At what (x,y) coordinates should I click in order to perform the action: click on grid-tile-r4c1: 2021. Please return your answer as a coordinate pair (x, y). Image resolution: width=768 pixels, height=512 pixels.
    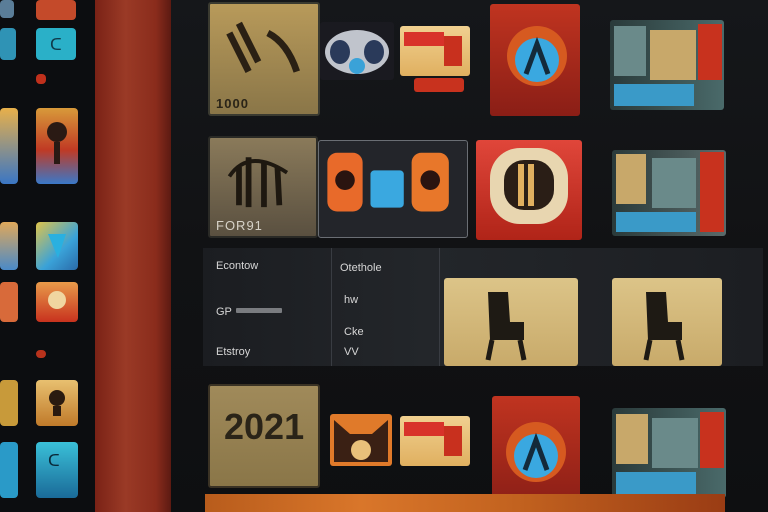
    Looking at the image, I should click on (264, 436).